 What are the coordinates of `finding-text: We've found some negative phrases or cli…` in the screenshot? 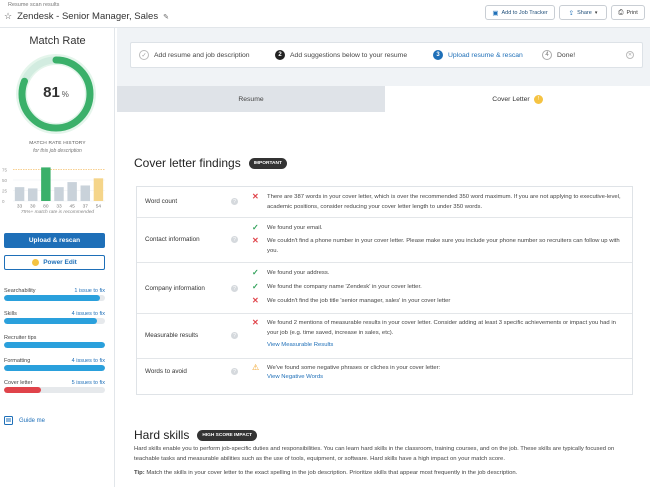 It's located at (354, 368).